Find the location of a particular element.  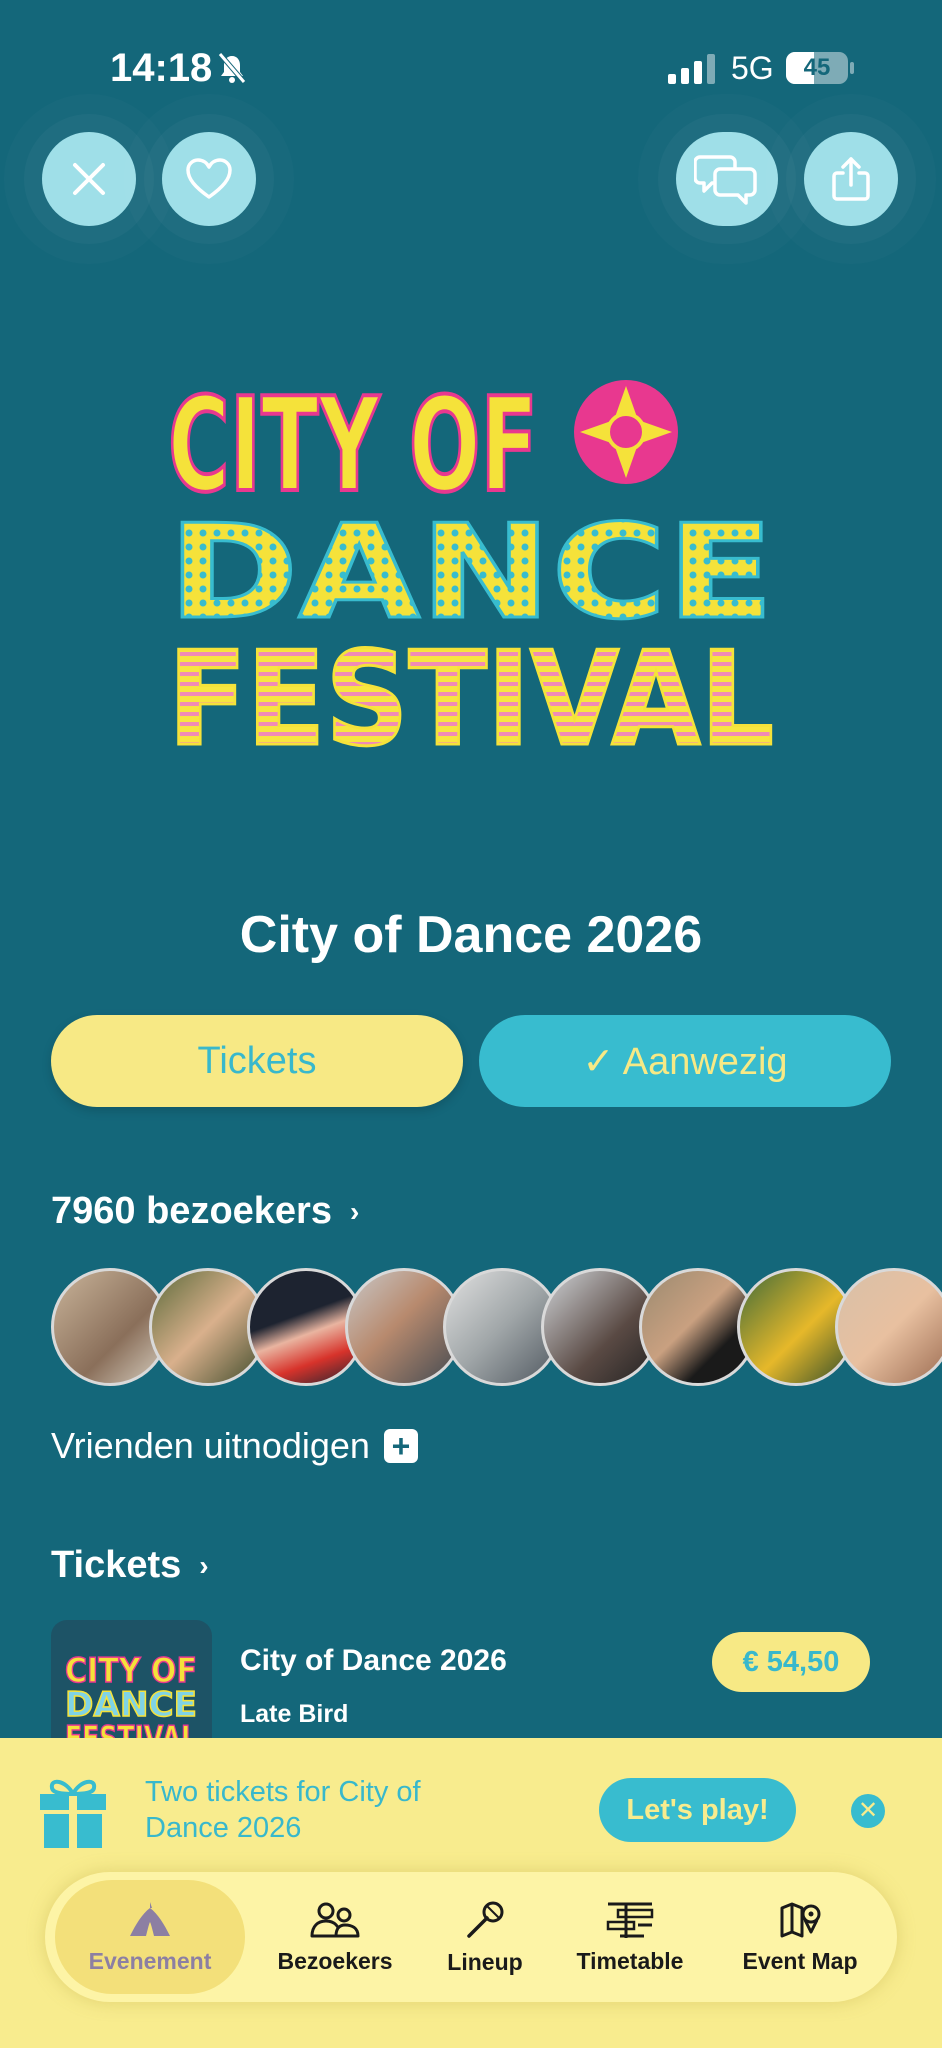

tab-label-event-map: Event Map is located at coordinates (800, 1960).